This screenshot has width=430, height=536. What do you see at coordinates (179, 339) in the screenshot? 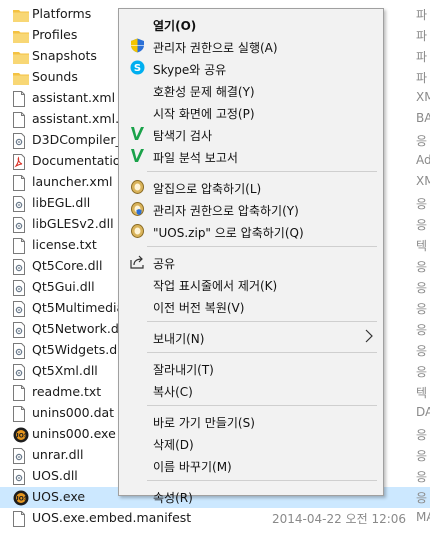
I see `menu-item-label: 보내기(N)` at bounding box center [179, 339].